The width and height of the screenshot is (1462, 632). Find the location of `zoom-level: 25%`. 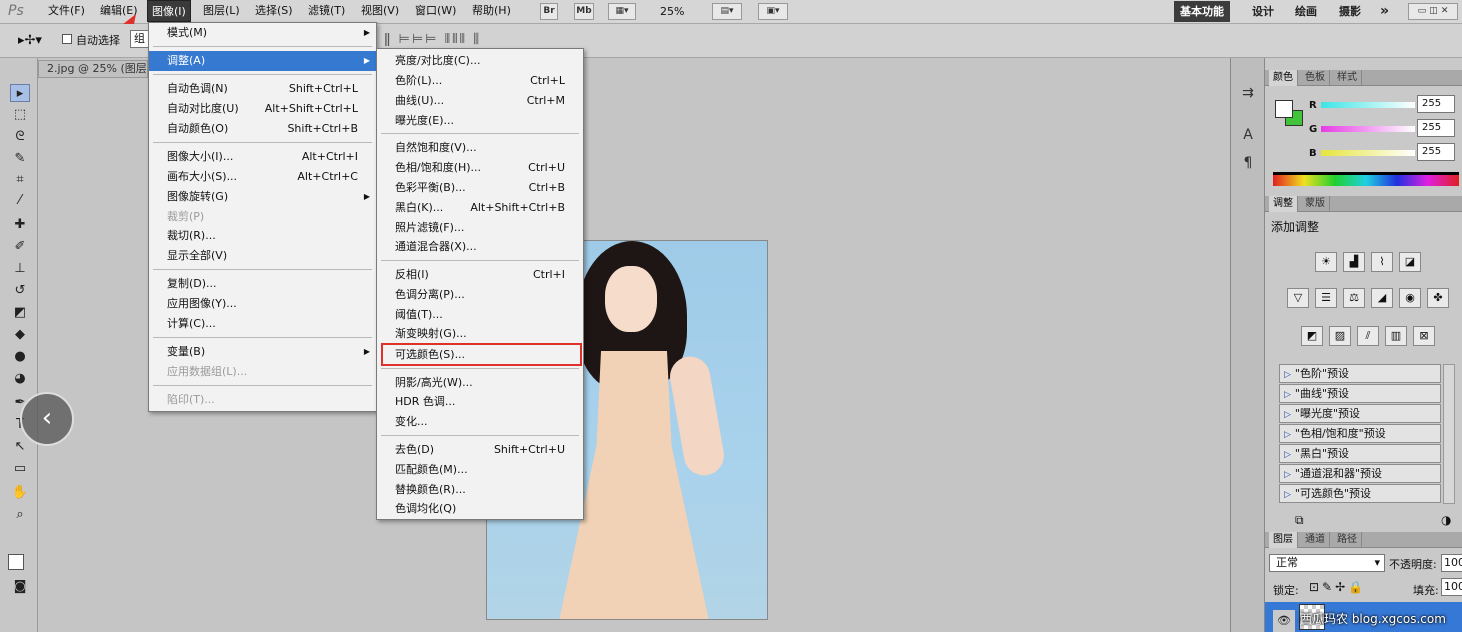

zoom-level: 25% is located at coordinates (672, 11).